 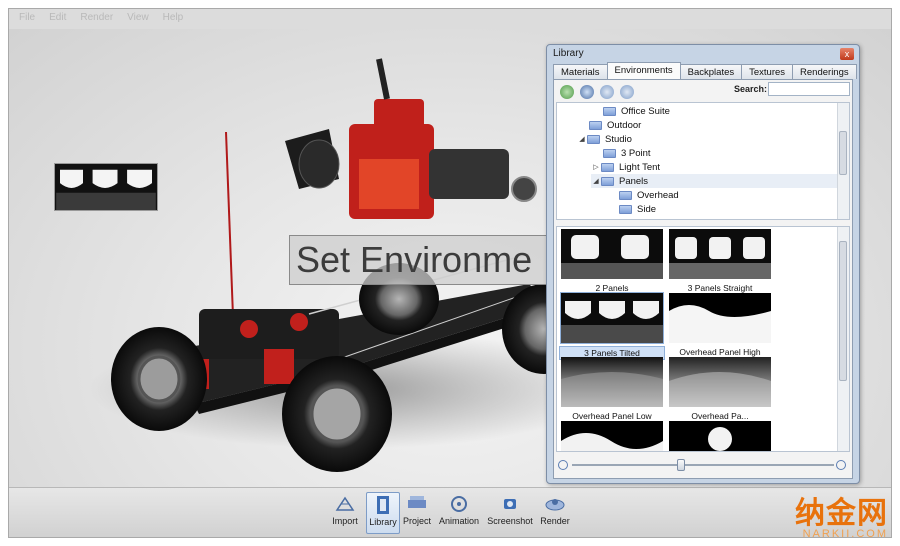 I want to click on tree-item-3-point: 3 Point, so click(x=627, y=153).